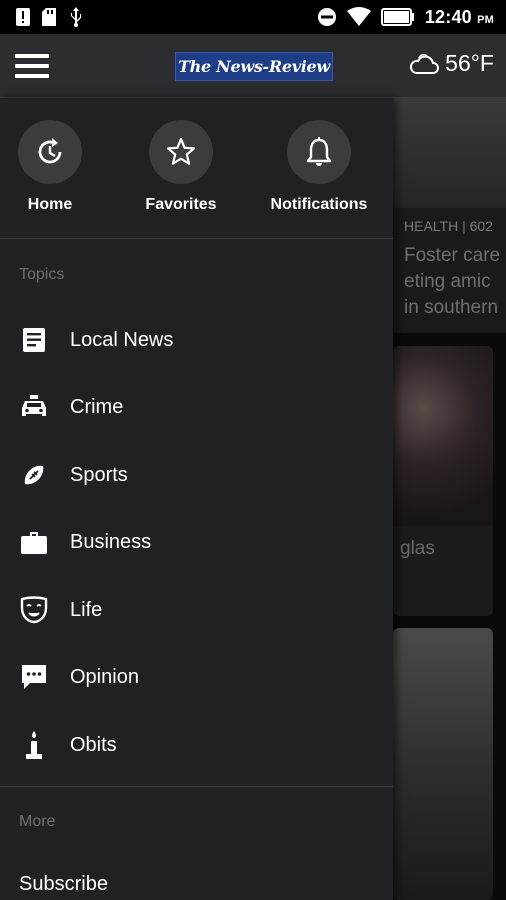 The image size is (506, 900). I want to click on notifications-button: Notifications, so click(319, 167).